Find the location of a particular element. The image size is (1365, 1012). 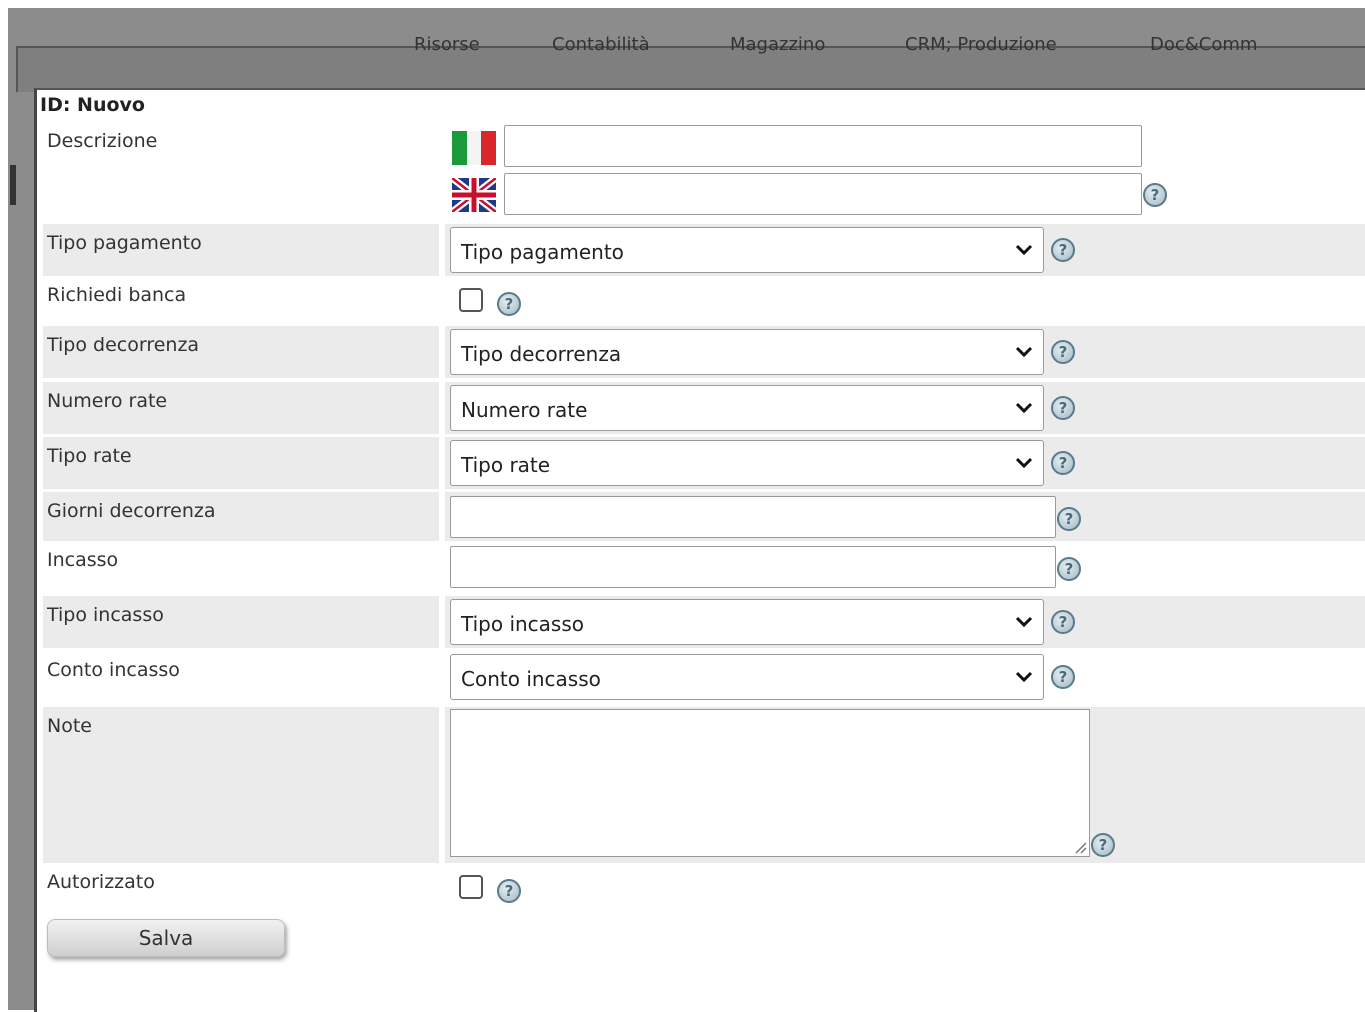

row-tipo-decorrenza: Tipo decorrenza Tipo decorrenza ? is located at coordinates (704, 352).